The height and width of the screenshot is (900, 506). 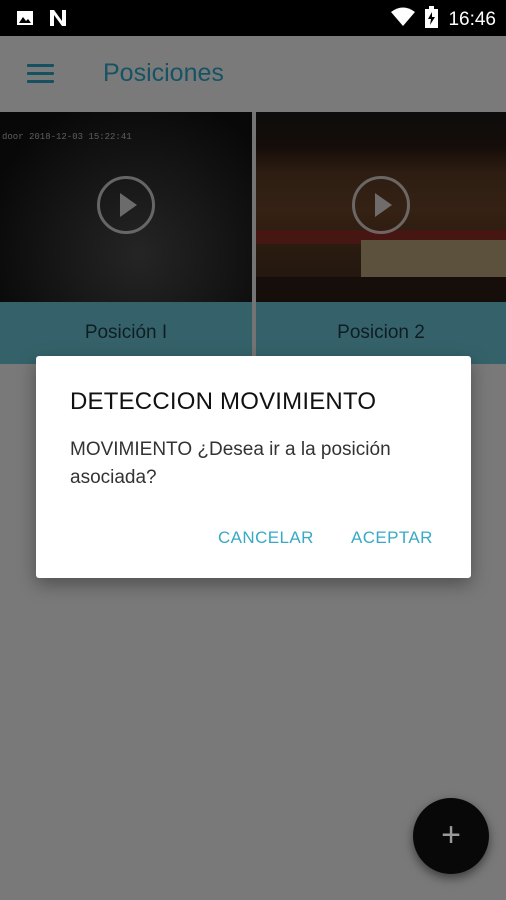 I want to click on add-position-button: +, so click(x=451, y=836).